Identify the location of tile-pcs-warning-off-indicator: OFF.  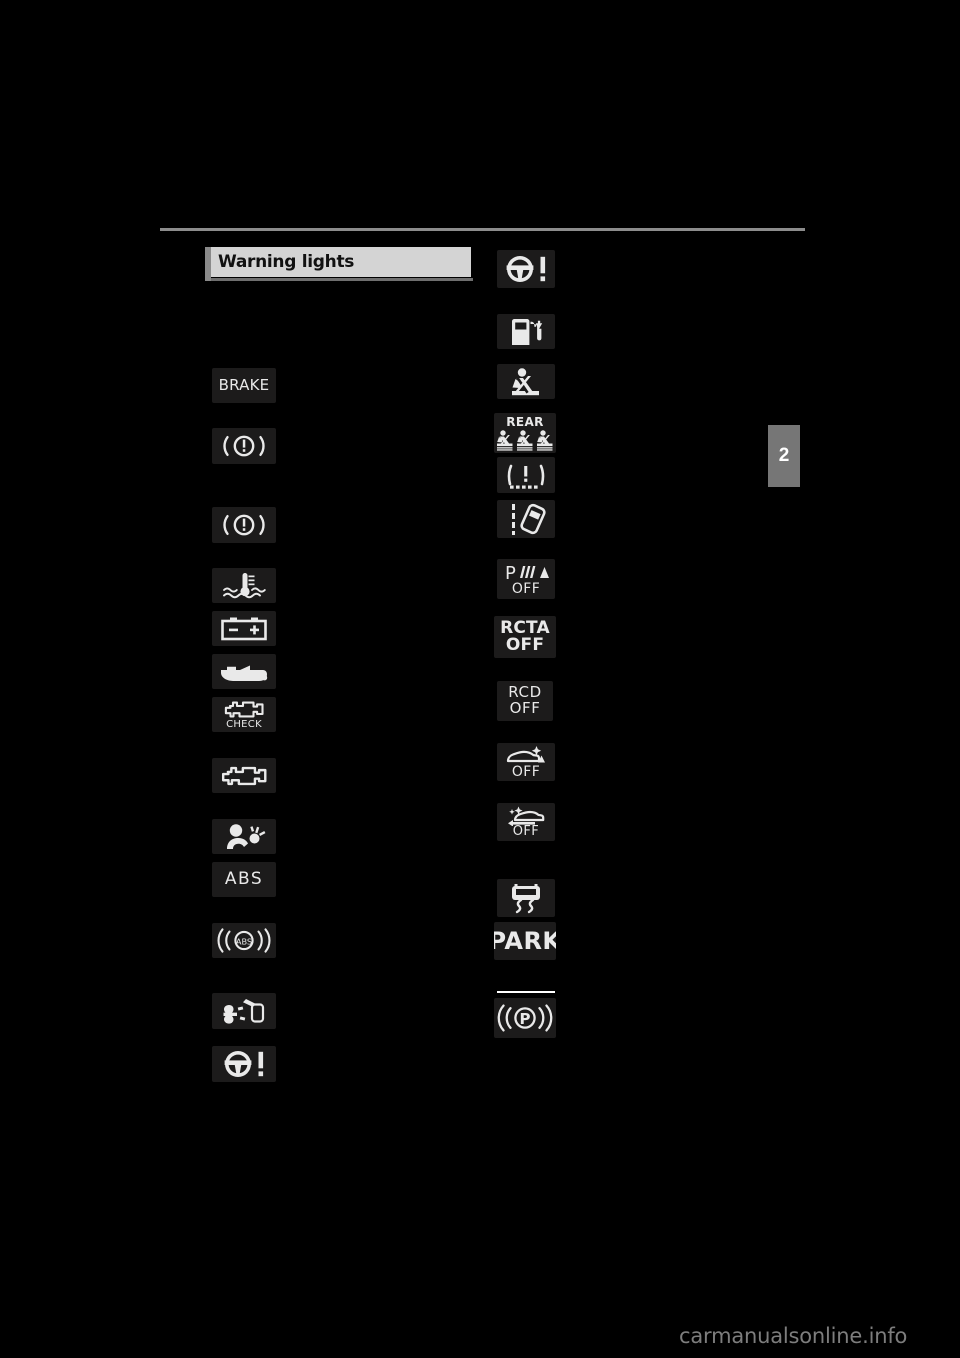
(526, 762).